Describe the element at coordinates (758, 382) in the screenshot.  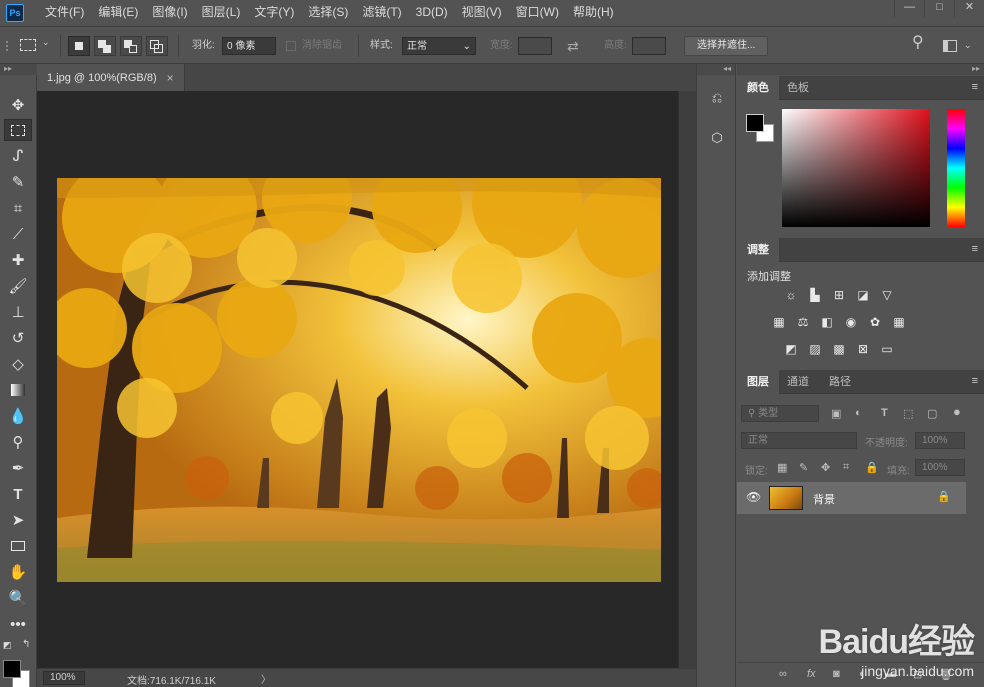
I see `tab-layers: 图层` at that location.